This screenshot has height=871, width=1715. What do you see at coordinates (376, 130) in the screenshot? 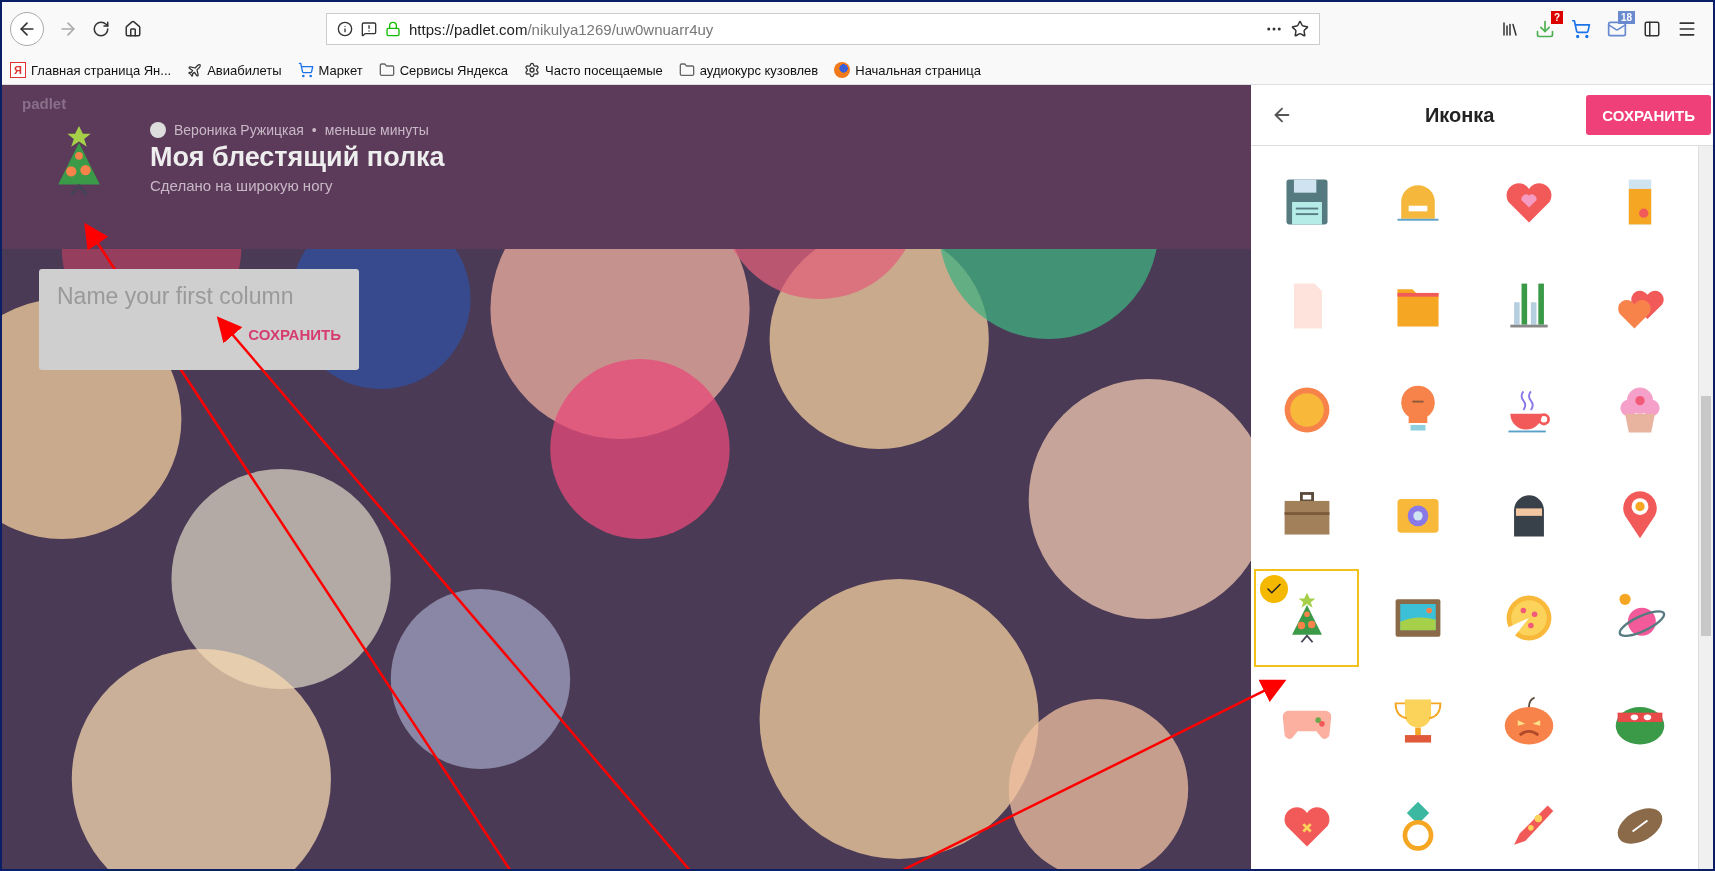
I see `time-text: меньше минуты` at bounding box center [376, 130].